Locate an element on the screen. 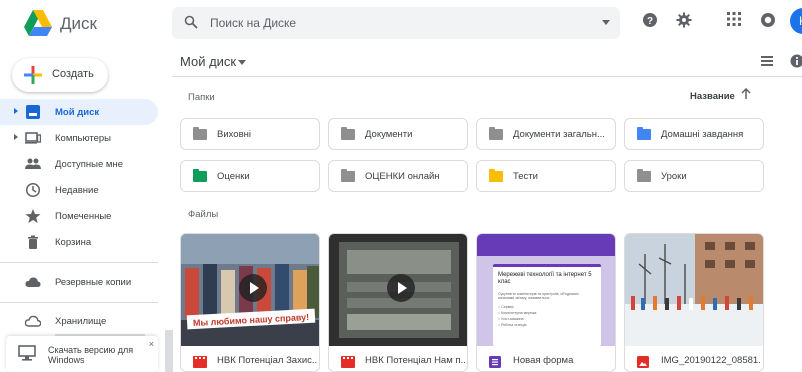 Image resolution: width=802 pixels, height=372 pixels. sidebar-item-starred: Помеченные is located at coordinates (79, 216).